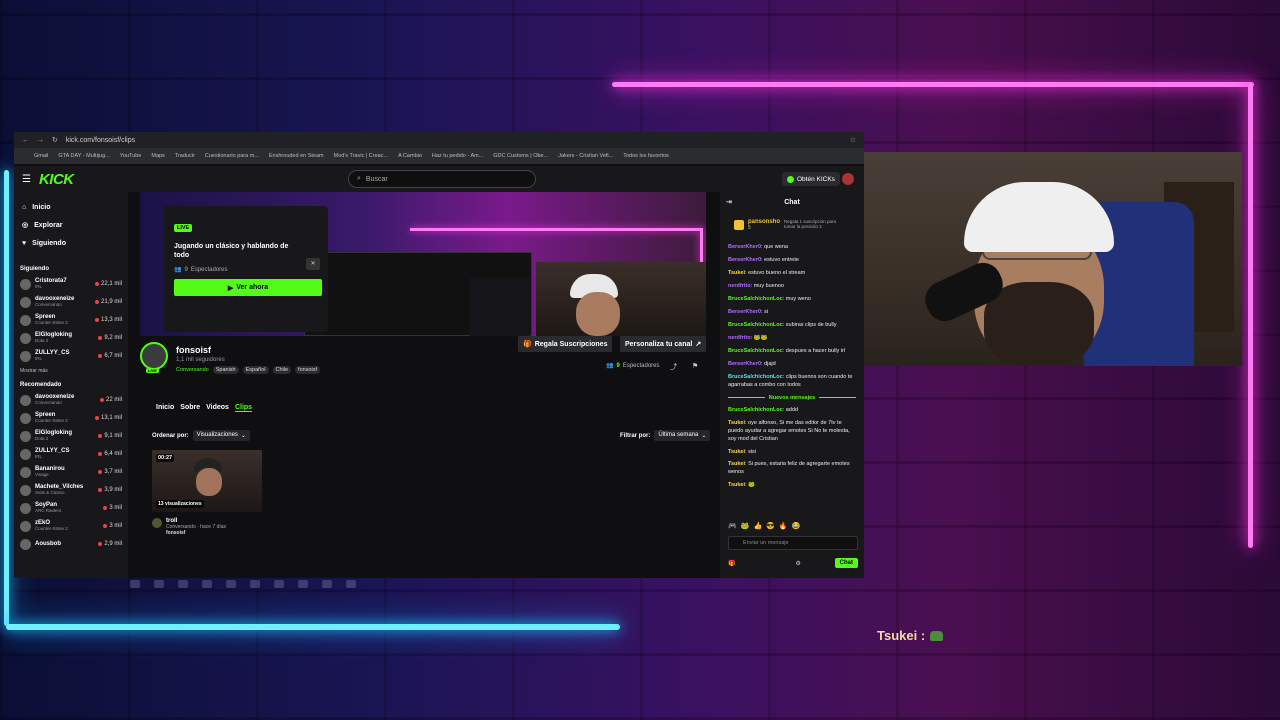  Describe the element at coordinates (71, 508) in the screenshot. I see `sidebar-channel: SoyPan ARC Raiders 3 mil` at that location.